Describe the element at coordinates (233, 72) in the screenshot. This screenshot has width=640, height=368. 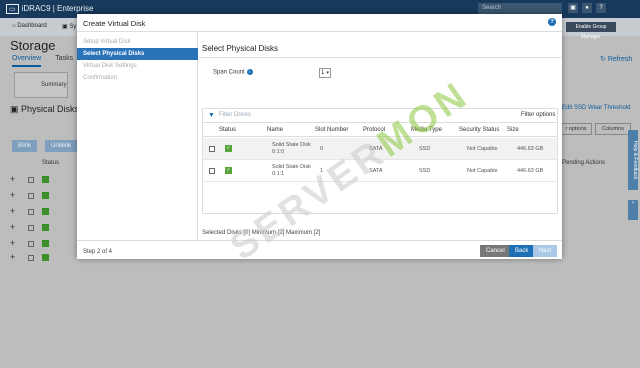
I see `span-count-label: Span Count i` at that location.